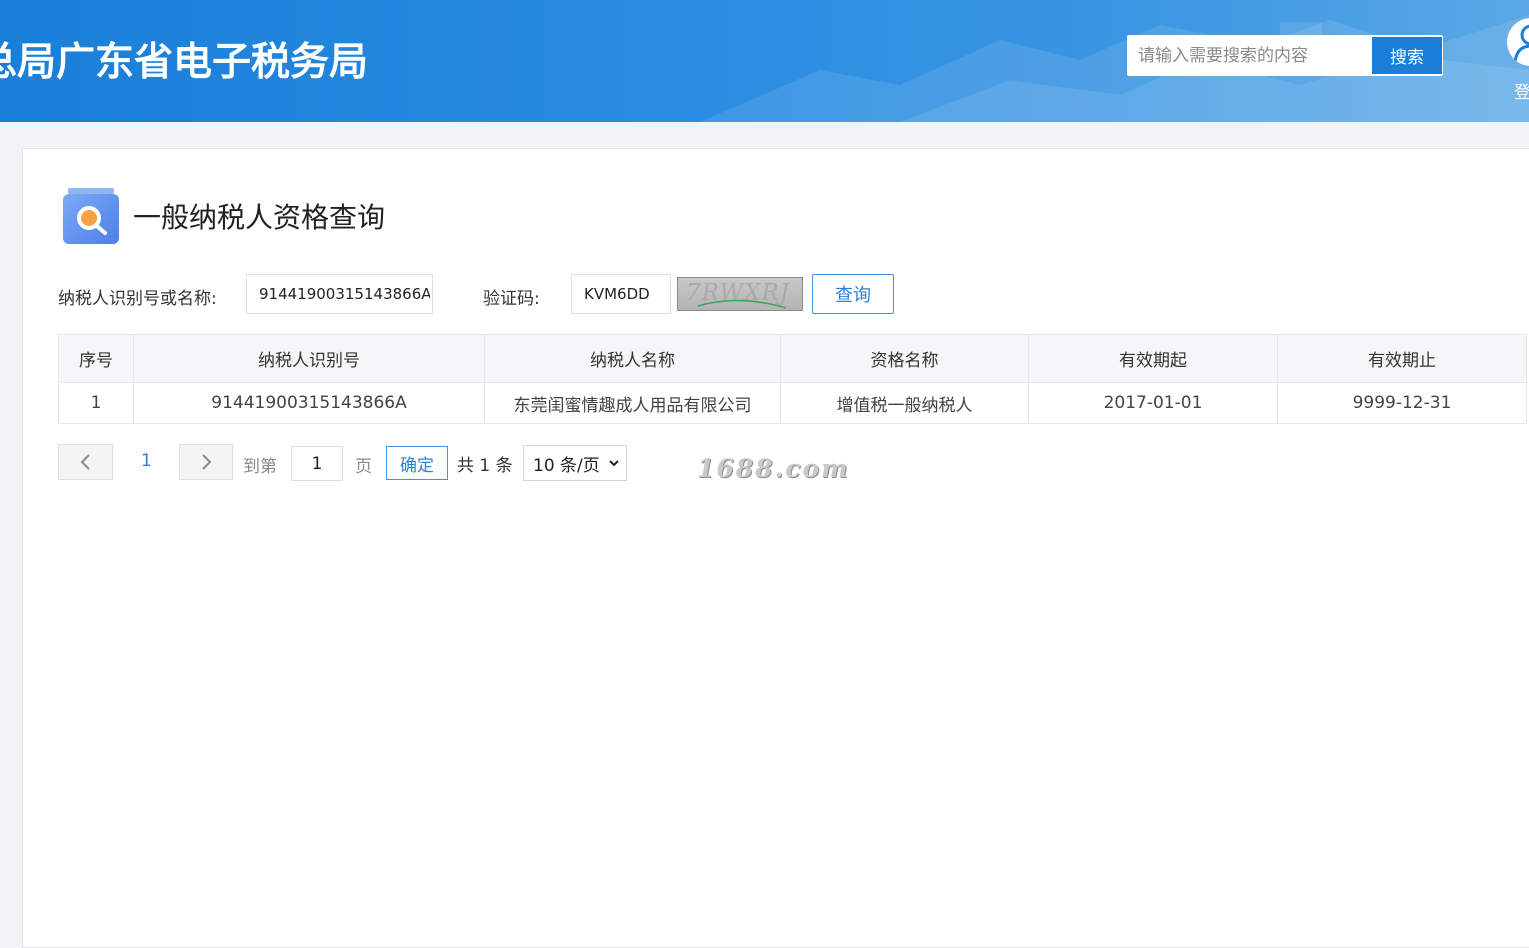 Image resolution: width=1529 pixels, height=948 pixels. I want to click on search-button: 搜索, so click(1407, 55).